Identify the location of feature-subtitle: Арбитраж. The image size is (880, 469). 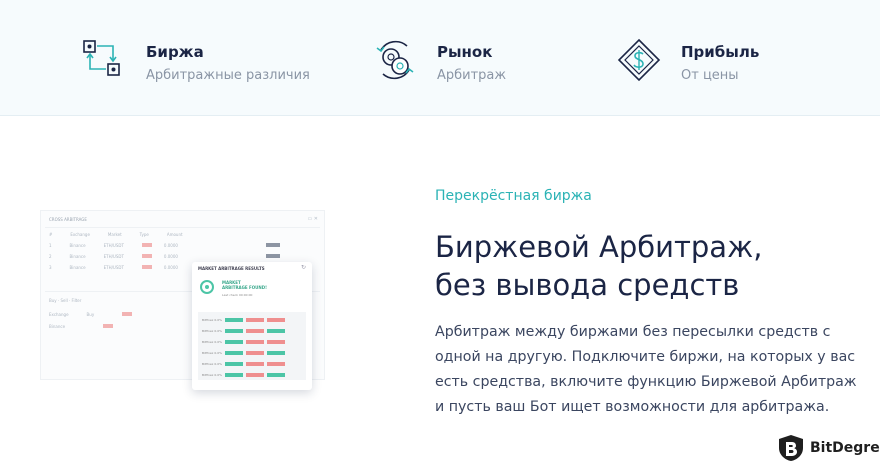
(472, 75).